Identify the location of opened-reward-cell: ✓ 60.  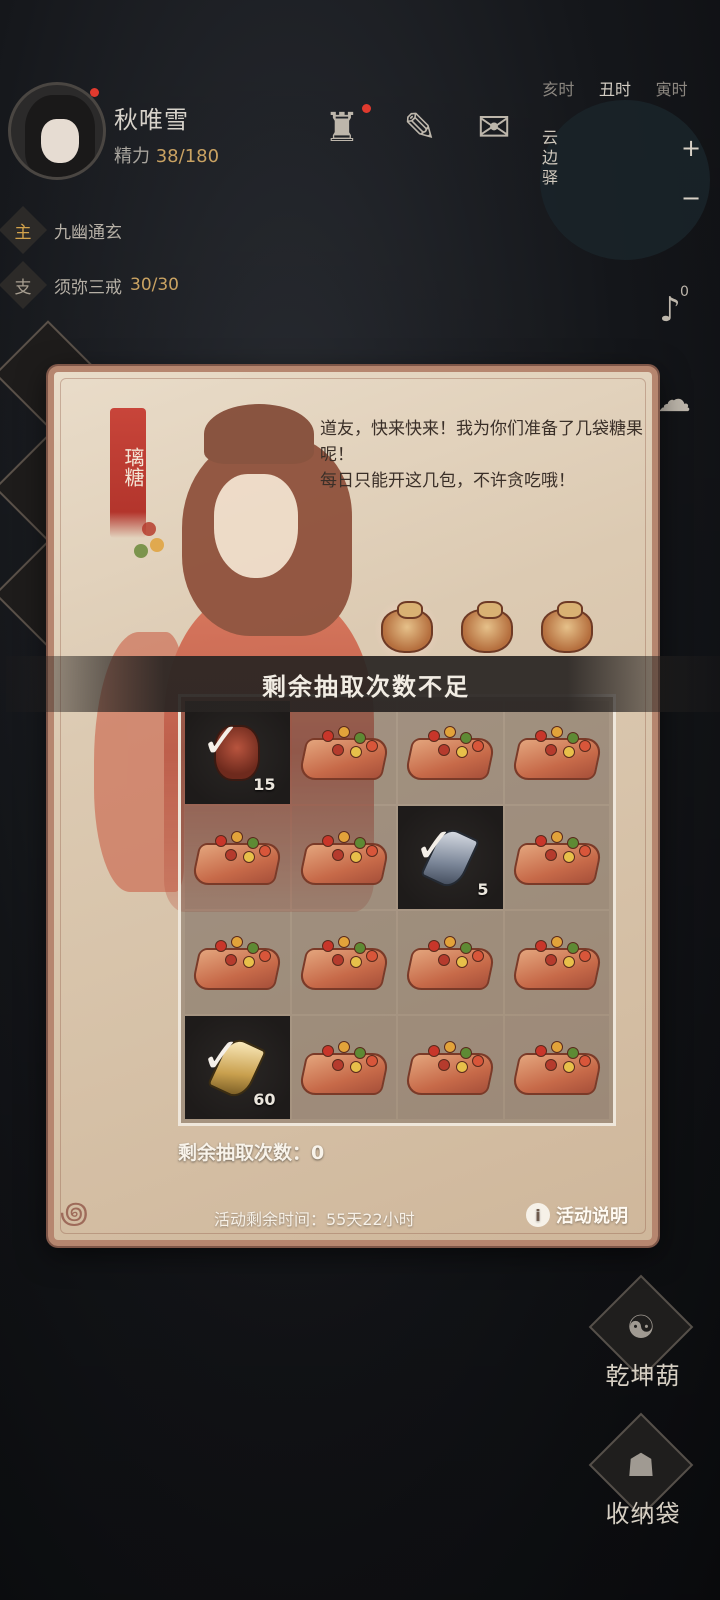
(237, 1067).